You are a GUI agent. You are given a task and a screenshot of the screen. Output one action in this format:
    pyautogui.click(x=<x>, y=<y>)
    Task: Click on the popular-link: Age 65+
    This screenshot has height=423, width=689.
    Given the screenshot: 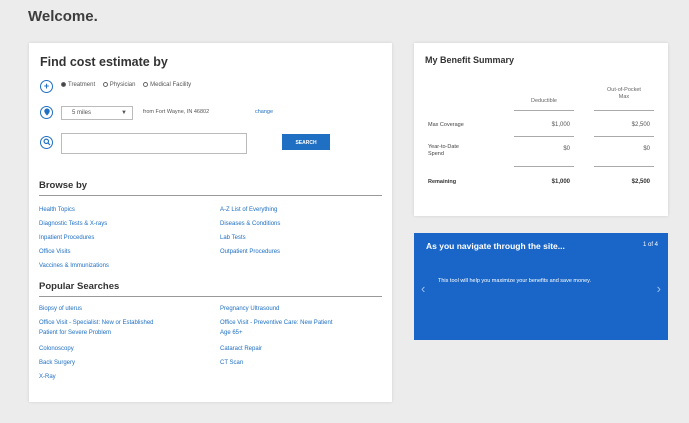 What is the action you would take?
    pyautogui.click(x=231, y=333)
    